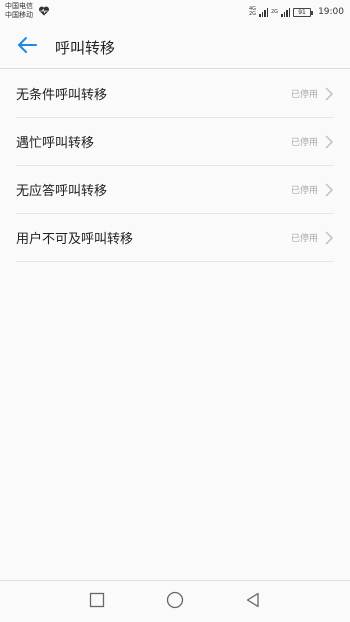  I want to click on item-label: 用户不可及呼叫转移, so click(75, 239).